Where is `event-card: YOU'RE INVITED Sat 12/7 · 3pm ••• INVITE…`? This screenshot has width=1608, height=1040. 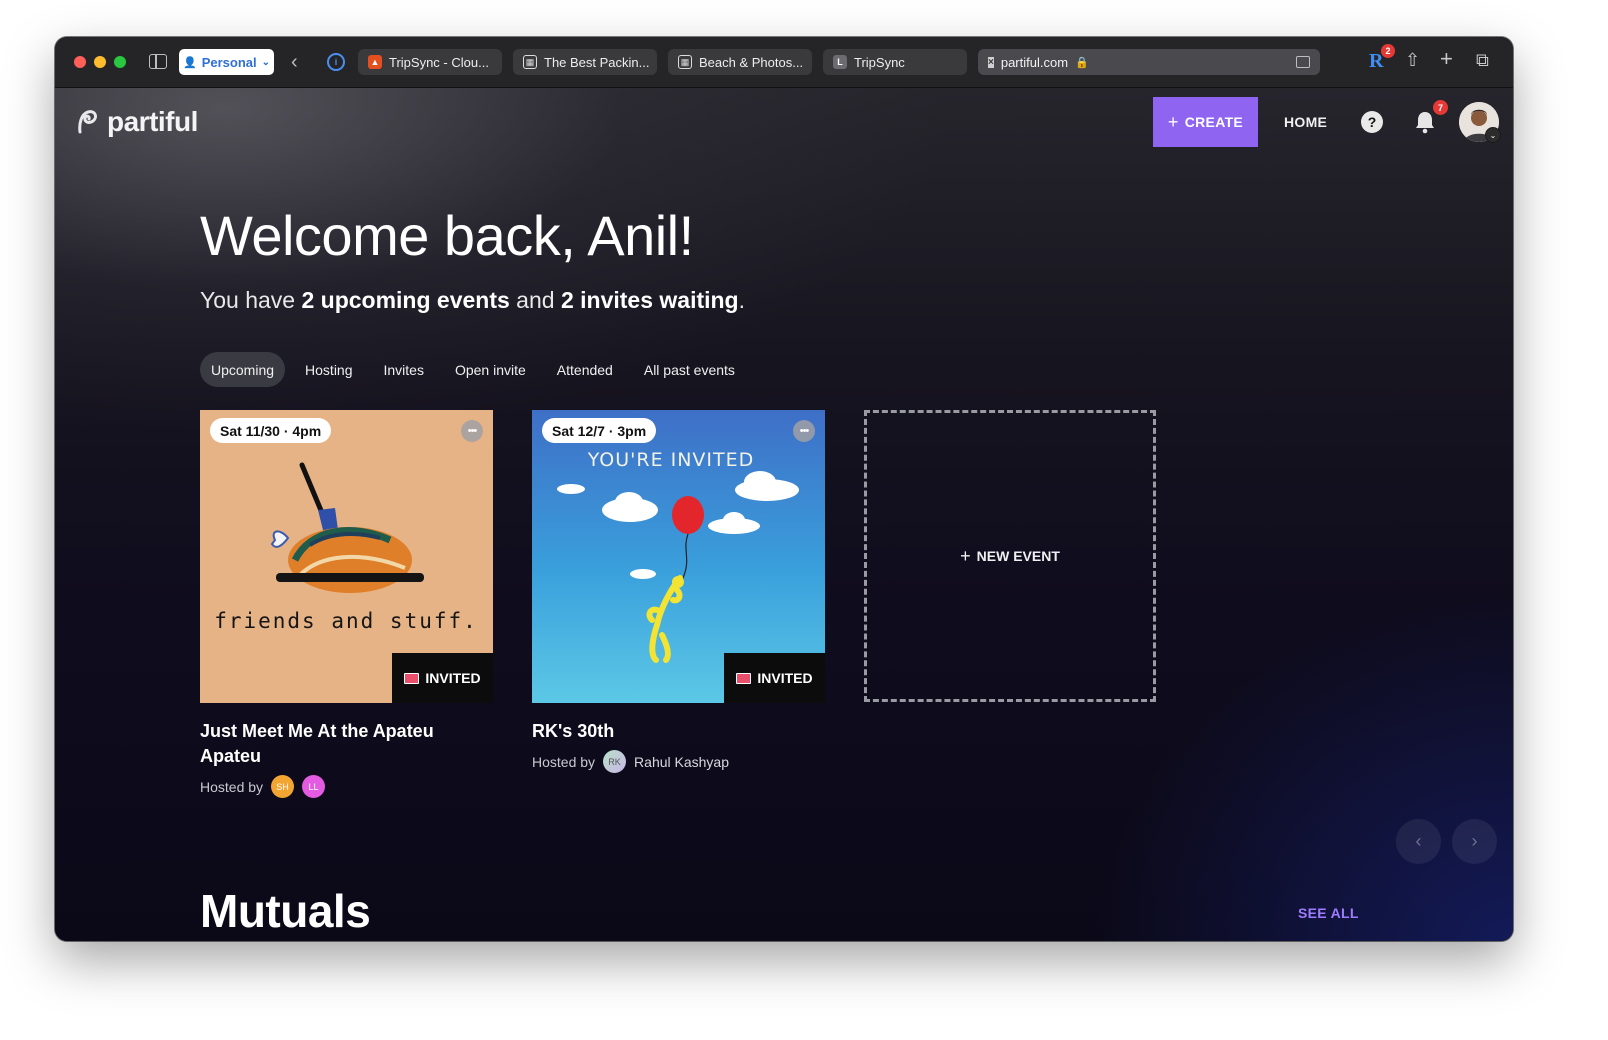
event-card: YOU'RE INVITED Sat 12/7 · 3pm ••• INVITE… is located at coordinates (678, 591).